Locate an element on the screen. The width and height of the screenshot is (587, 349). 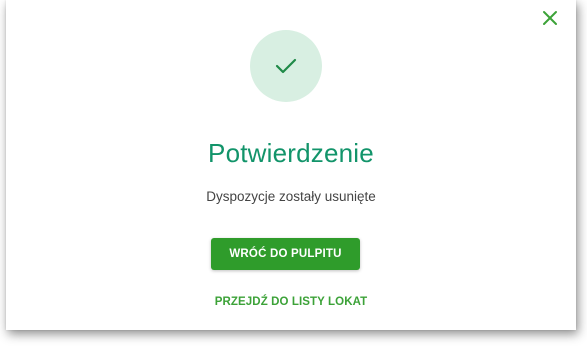
go-to-deposits-list-link: PRZEJDŹ DO LISTY LOKAT is located at coordinates (291, 302).